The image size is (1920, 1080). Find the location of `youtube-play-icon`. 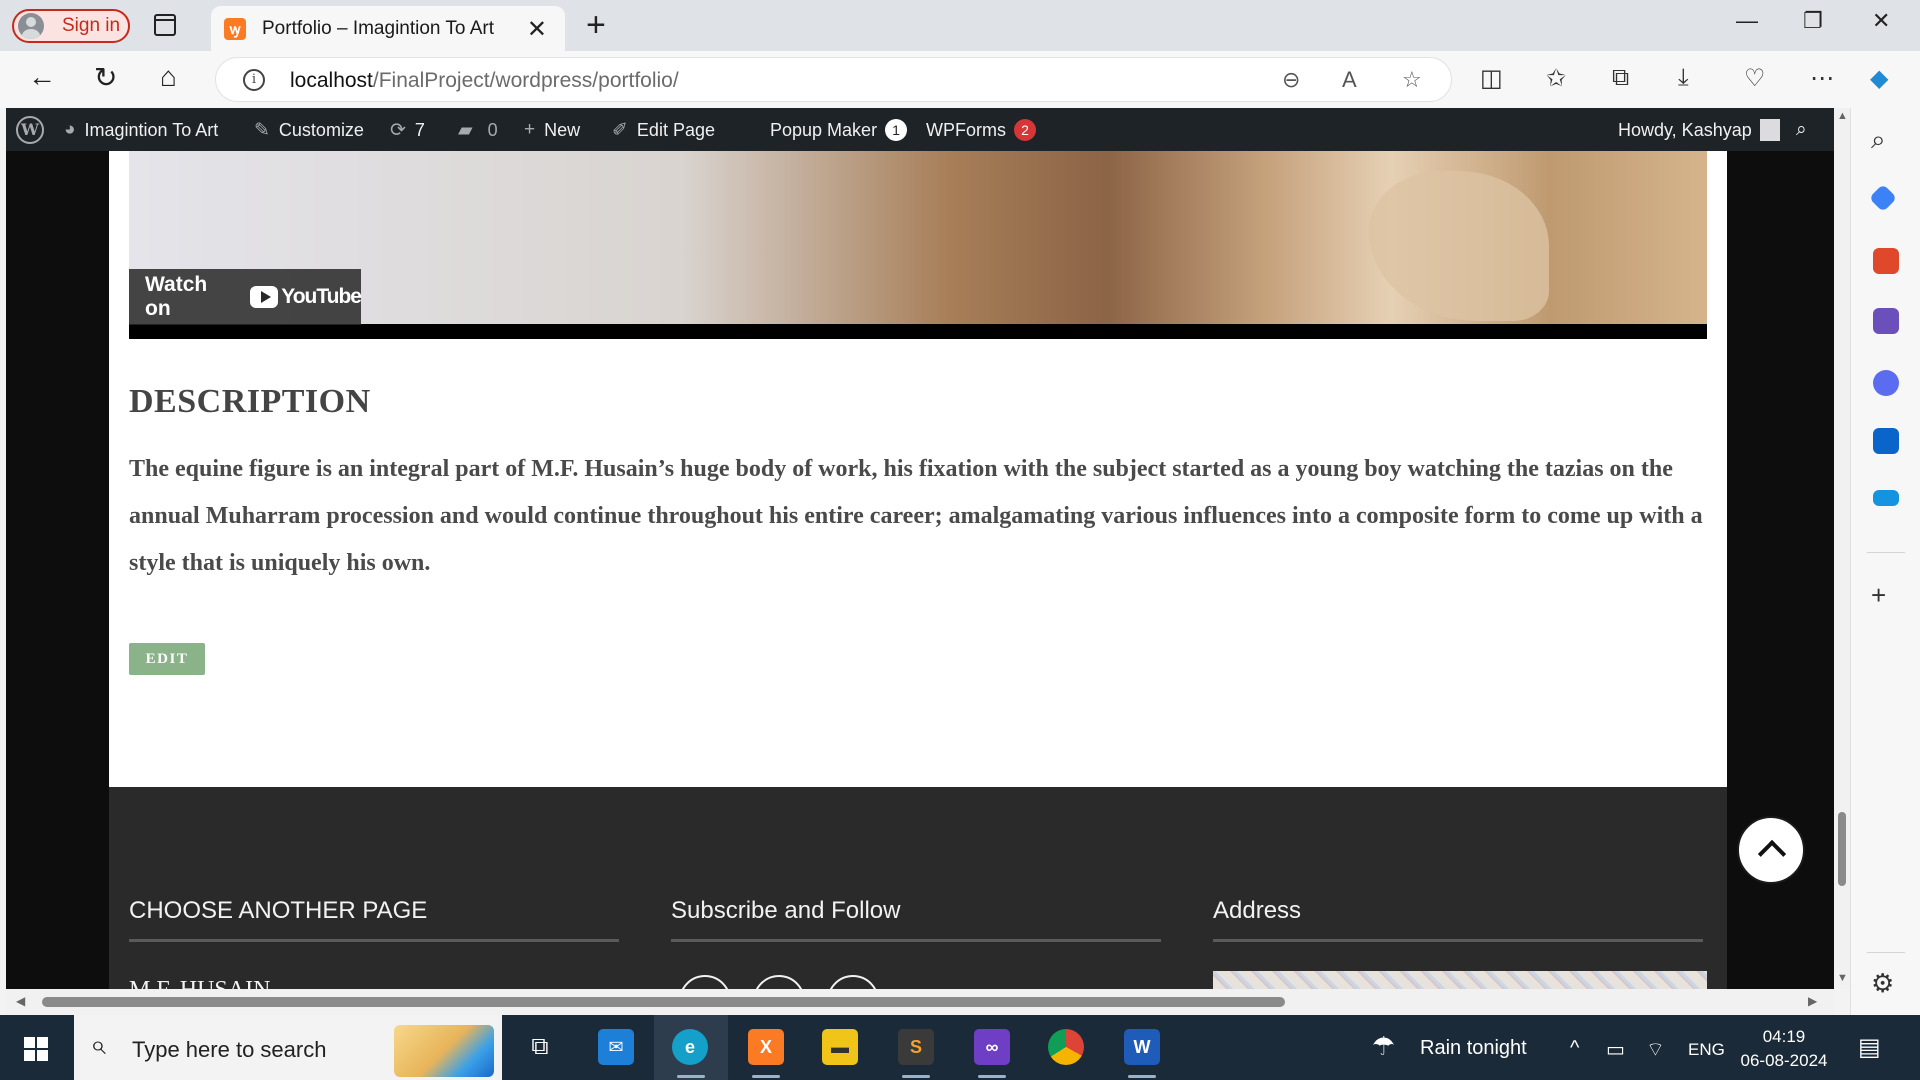

youtube-play-icon is located at coordinates (264, 297).